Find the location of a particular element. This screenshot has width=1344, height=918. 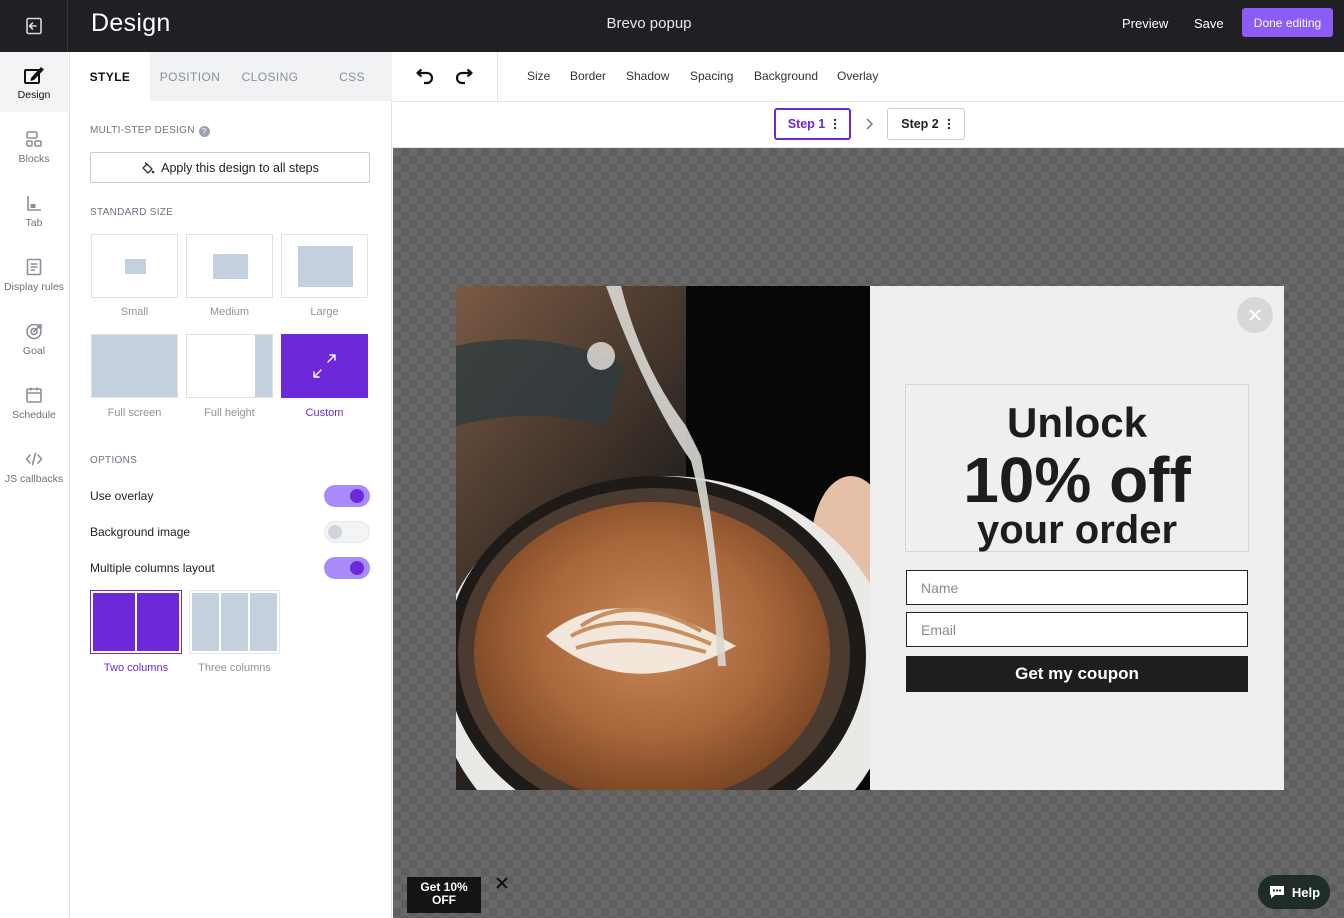

nav-item-design: Design is located at coordinates (34, 82).